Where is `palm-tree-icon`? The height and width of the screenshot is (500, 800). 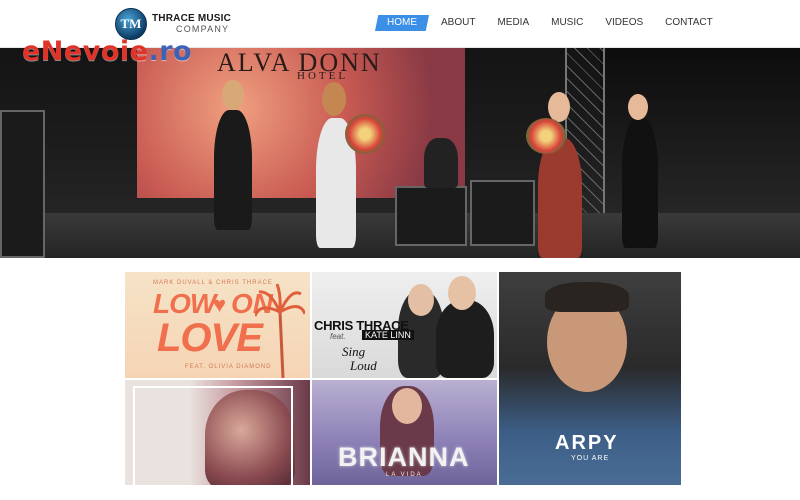
palm-tree-icon is located at coordinates (280, 330).